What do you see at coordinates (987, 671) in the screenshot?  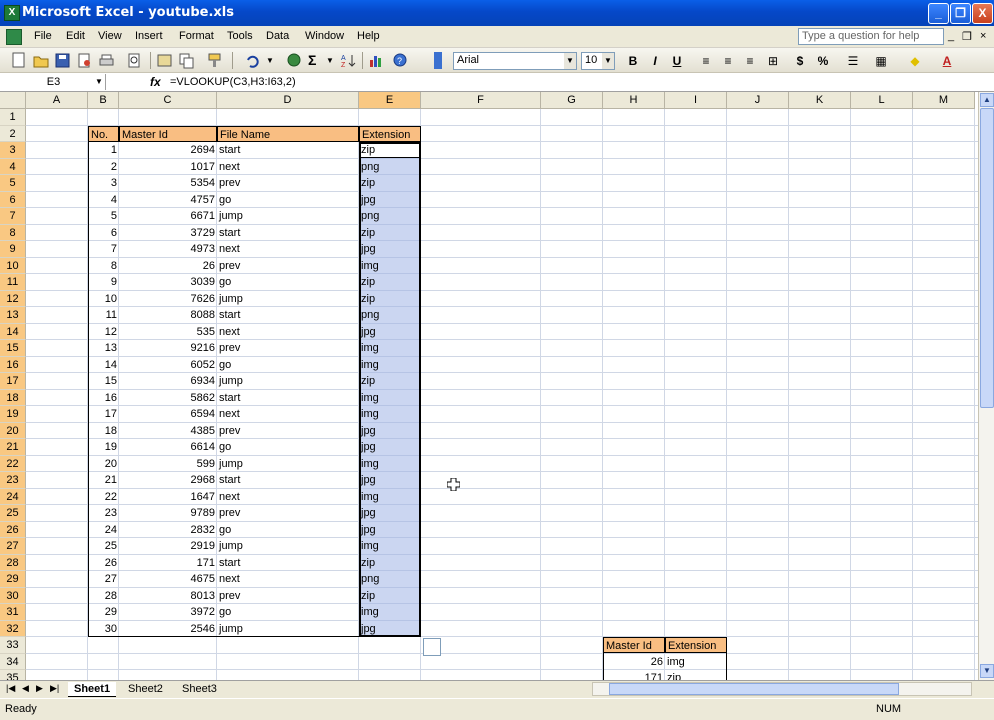 I see `scroll-down-icon: ▼` at bounding box center [987, 671].